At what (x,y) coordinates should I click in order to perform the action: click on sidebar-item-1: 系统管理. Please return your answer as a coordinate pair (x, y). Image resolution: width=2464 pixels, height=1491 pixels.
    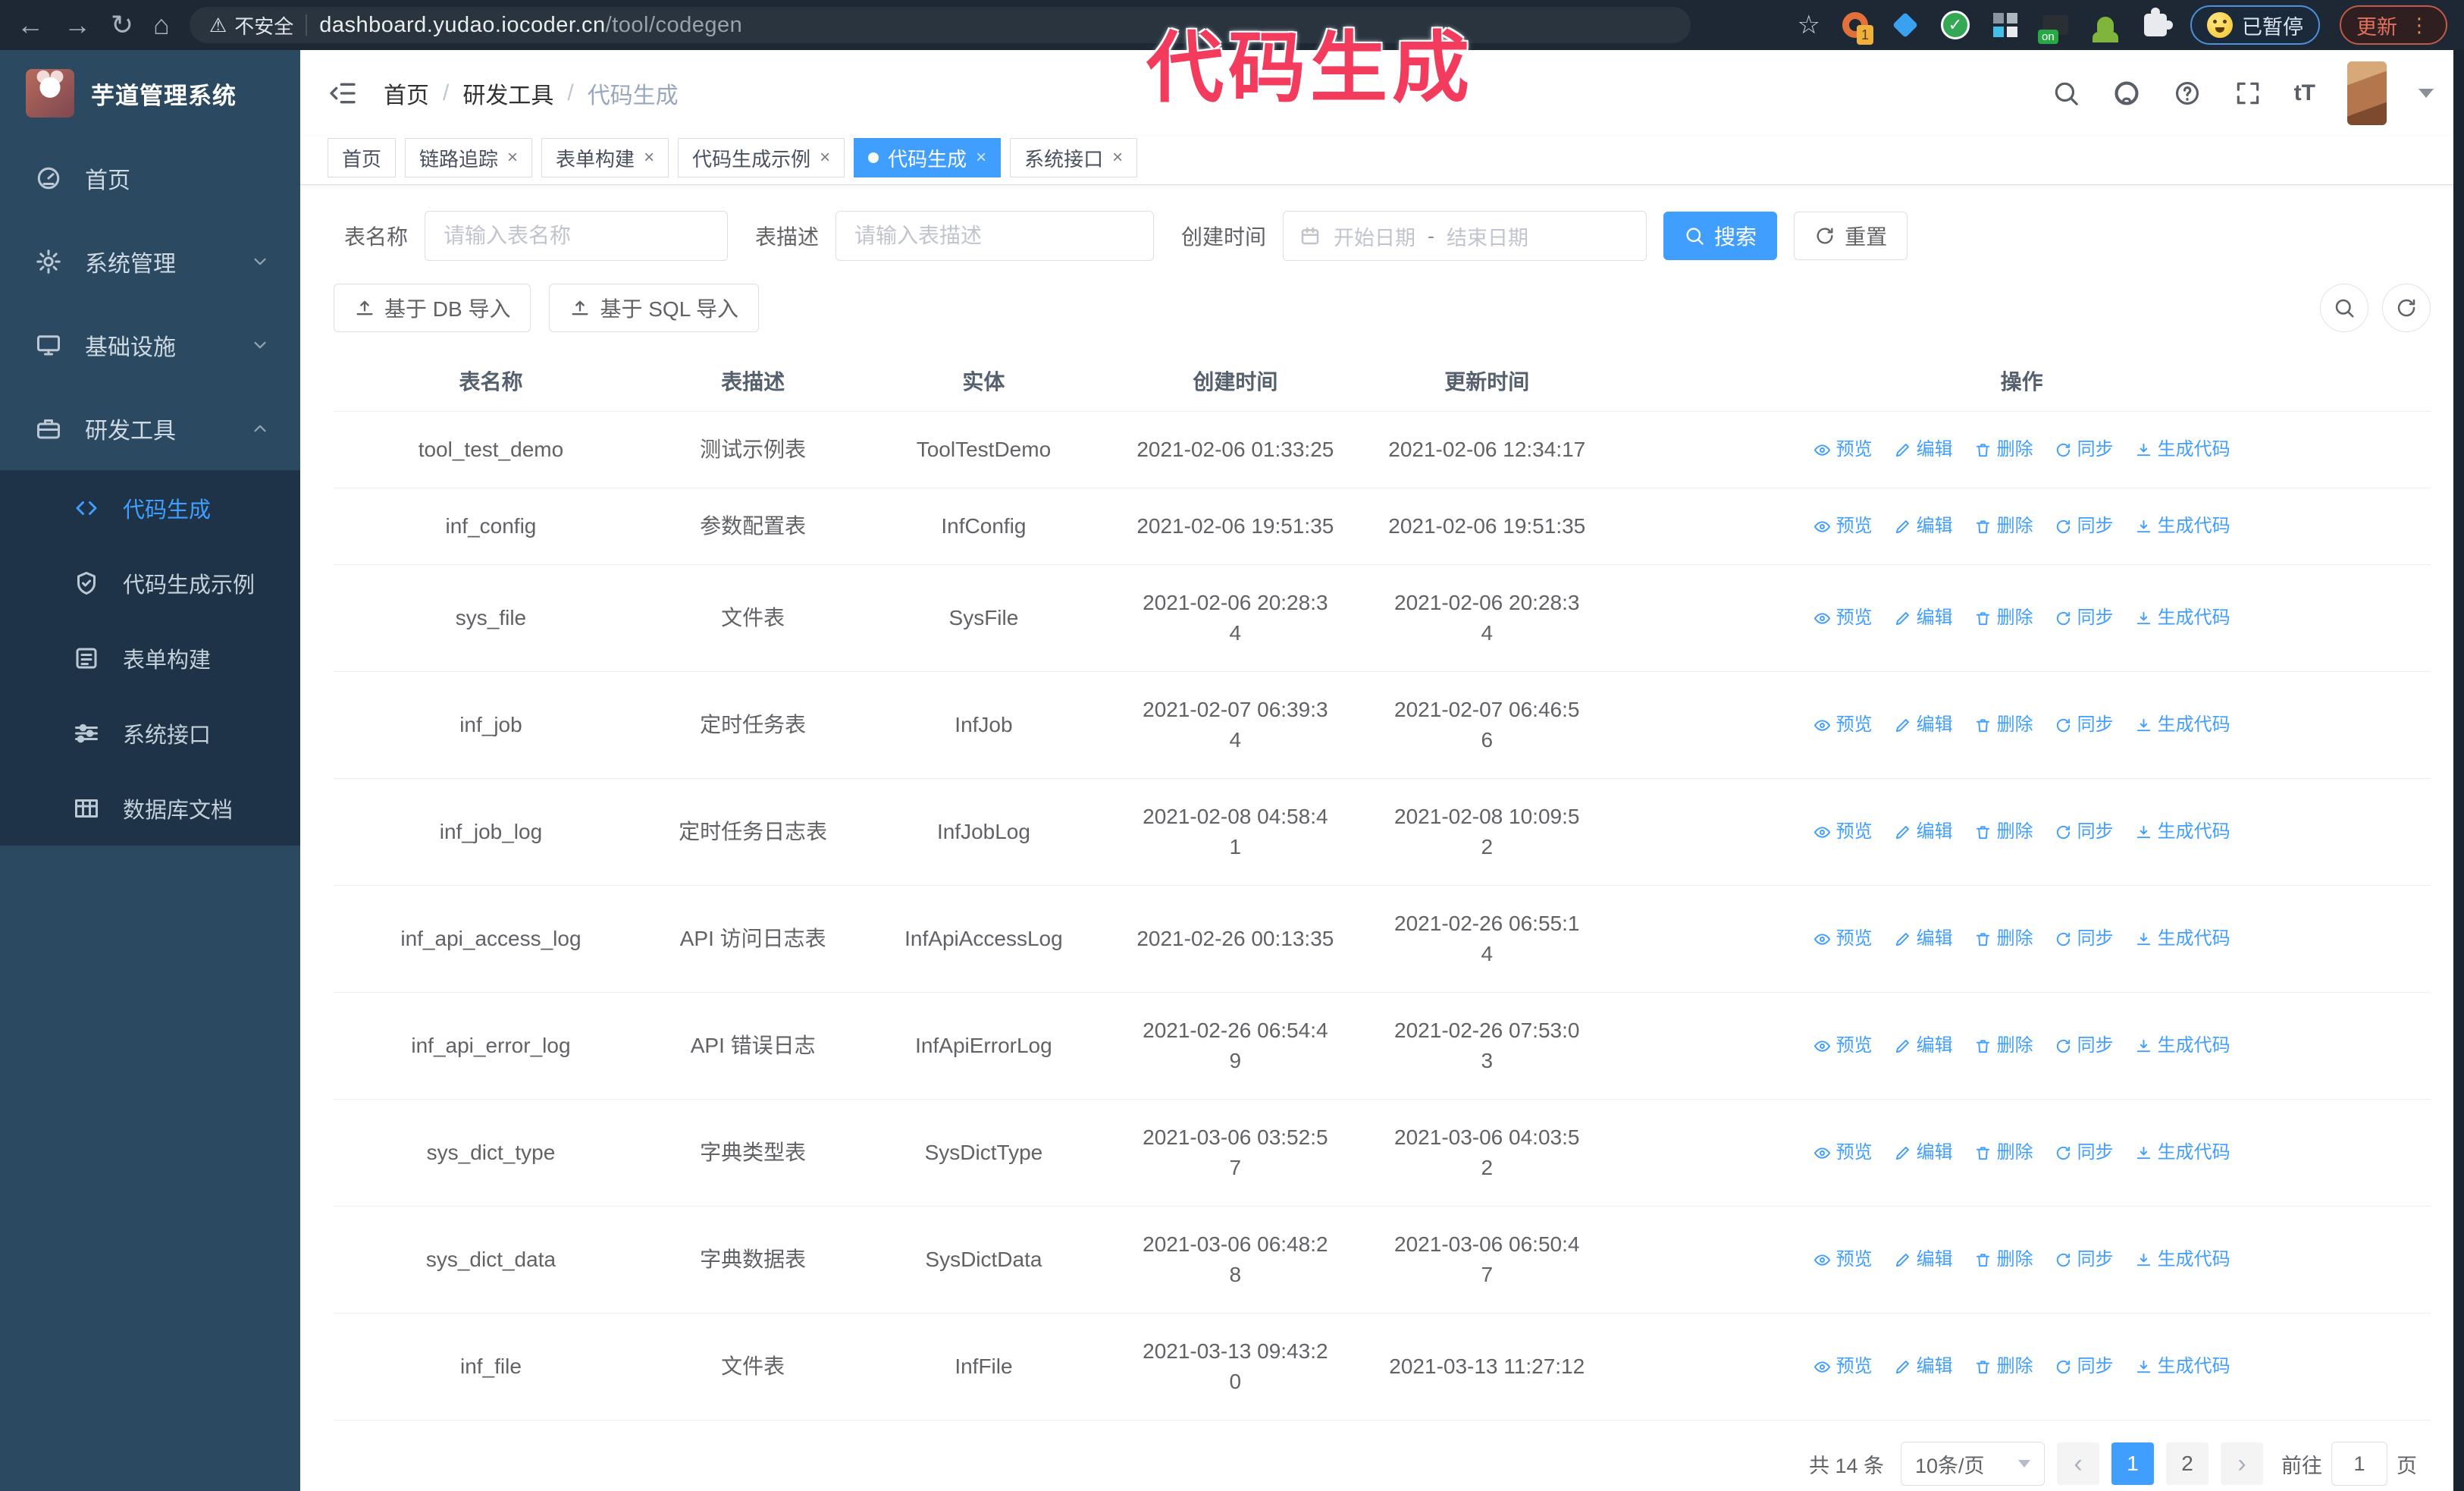
    Looking at the image, I should click on (150, 261).